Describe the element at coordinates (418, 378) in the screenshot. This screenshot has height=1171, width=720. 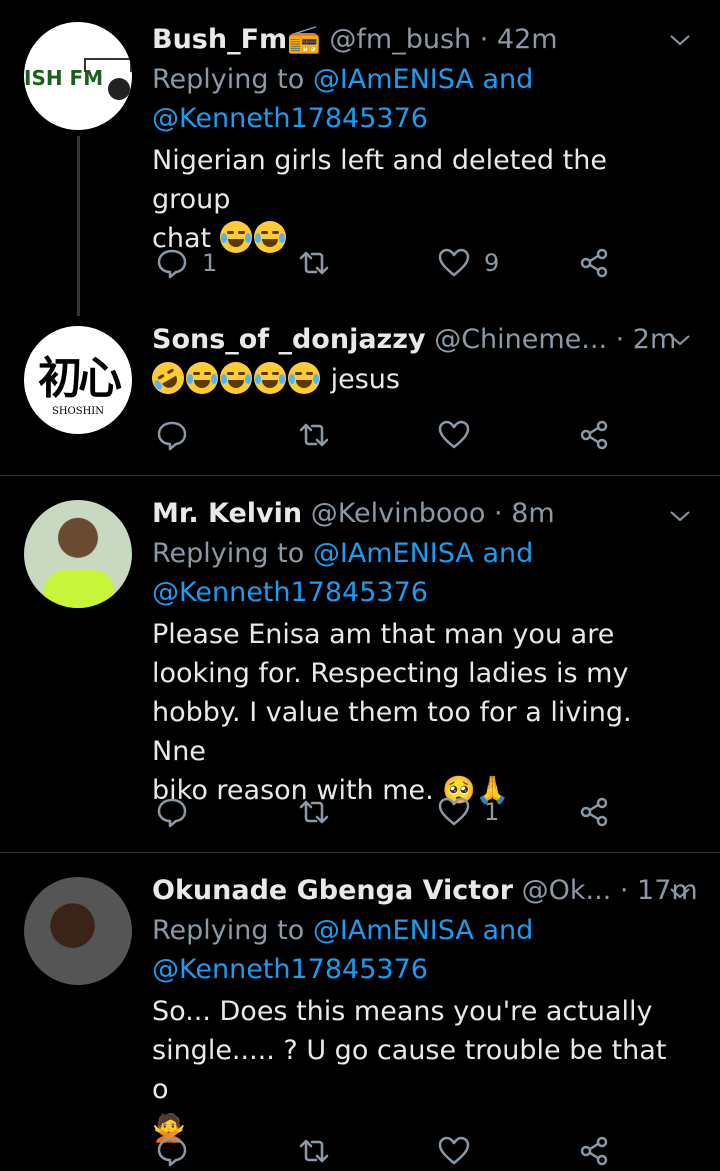
I see `tweet-text: jesus` at that location.